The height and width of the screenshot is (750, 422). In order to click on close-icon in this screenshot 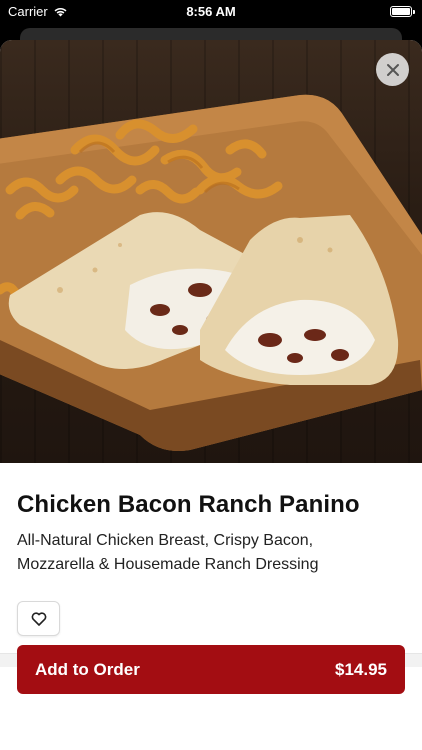, I will do `click(392, 69)`.